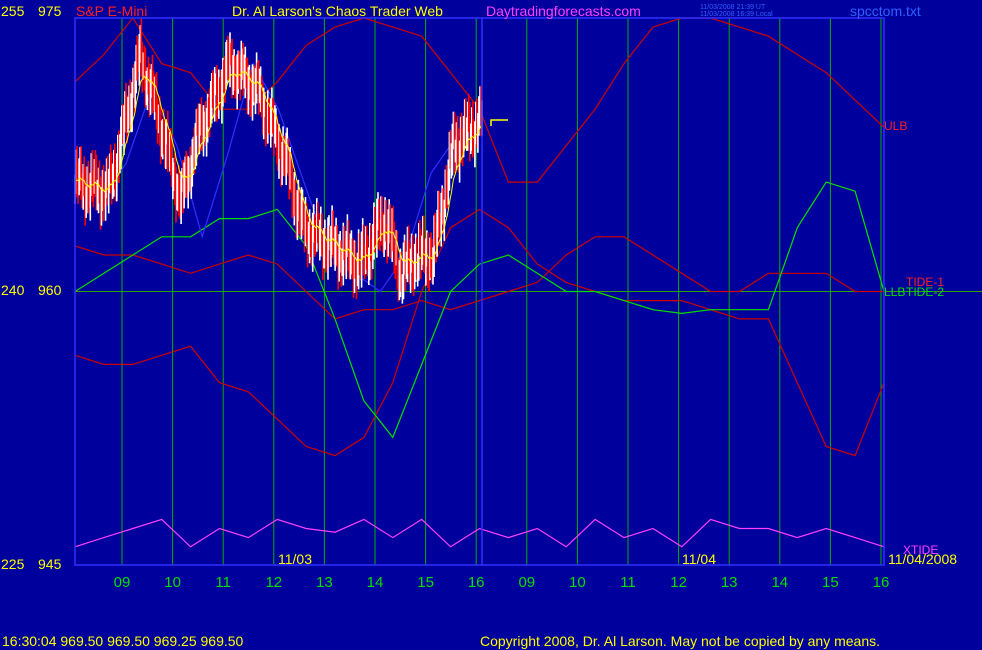 The image size is (982, 650). What do you see at coordinates (13, 564) in the screenshot?
I see `axis-bot-left: 225` at bounding box center [13, 564].